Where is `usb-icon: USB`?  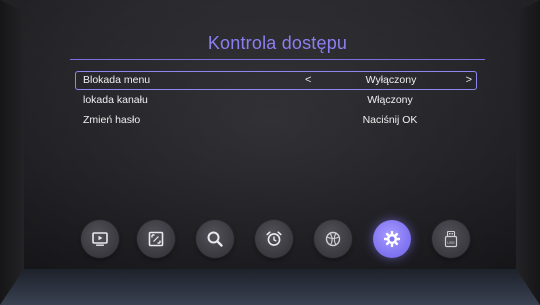 usb-icon: USB is located at coordinates (451, 239).